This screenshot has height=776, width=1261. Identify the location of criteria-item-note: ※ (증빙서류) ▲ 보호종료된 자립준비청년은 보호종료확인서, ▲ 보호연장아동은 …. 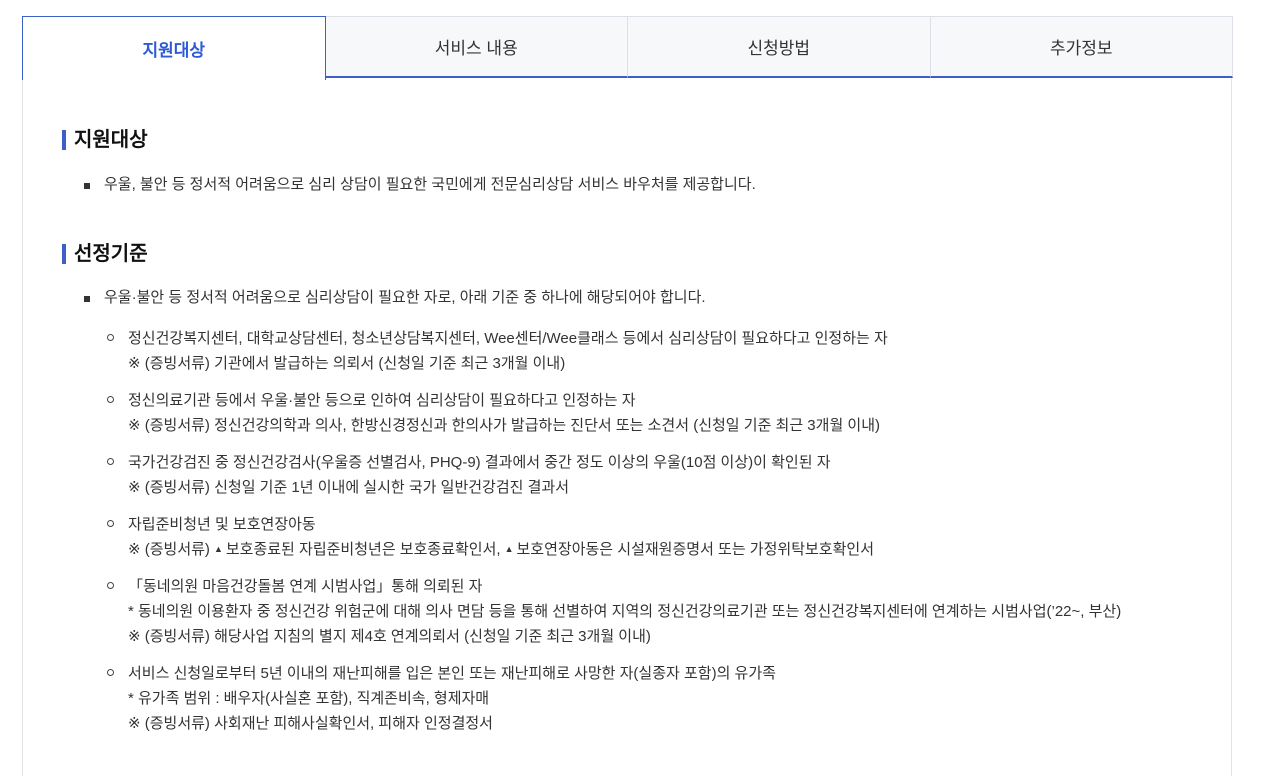
(670, 549).